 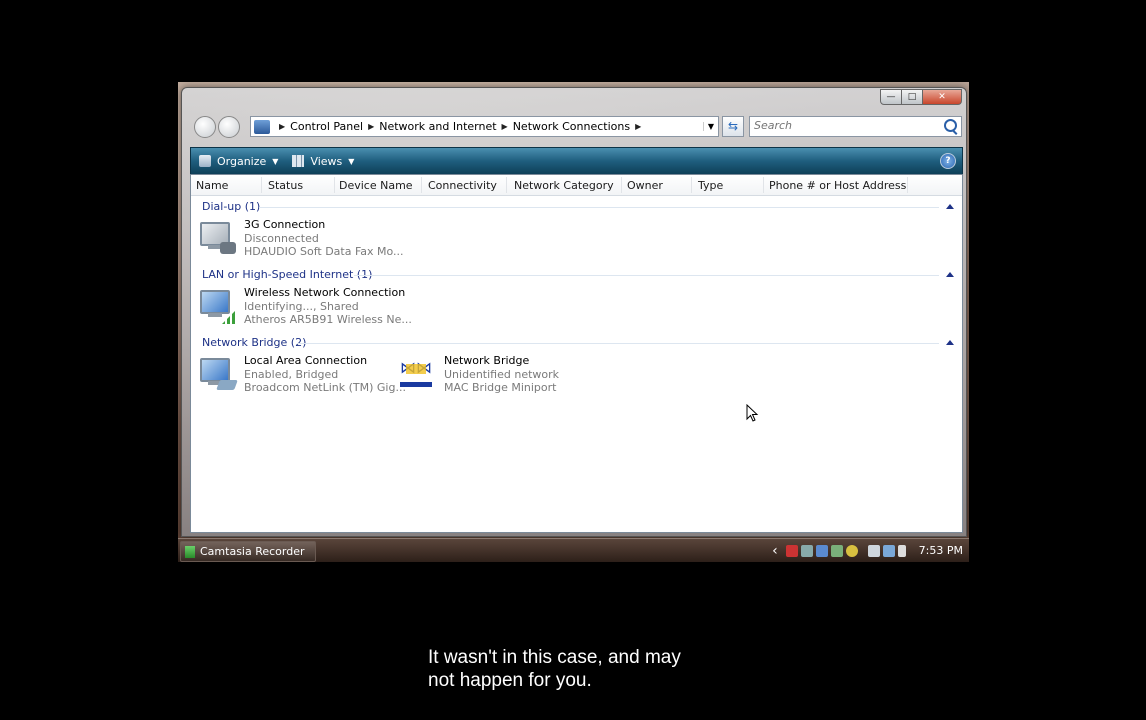 I want to click on organize-label: Organize, so click(x=242, y=161).